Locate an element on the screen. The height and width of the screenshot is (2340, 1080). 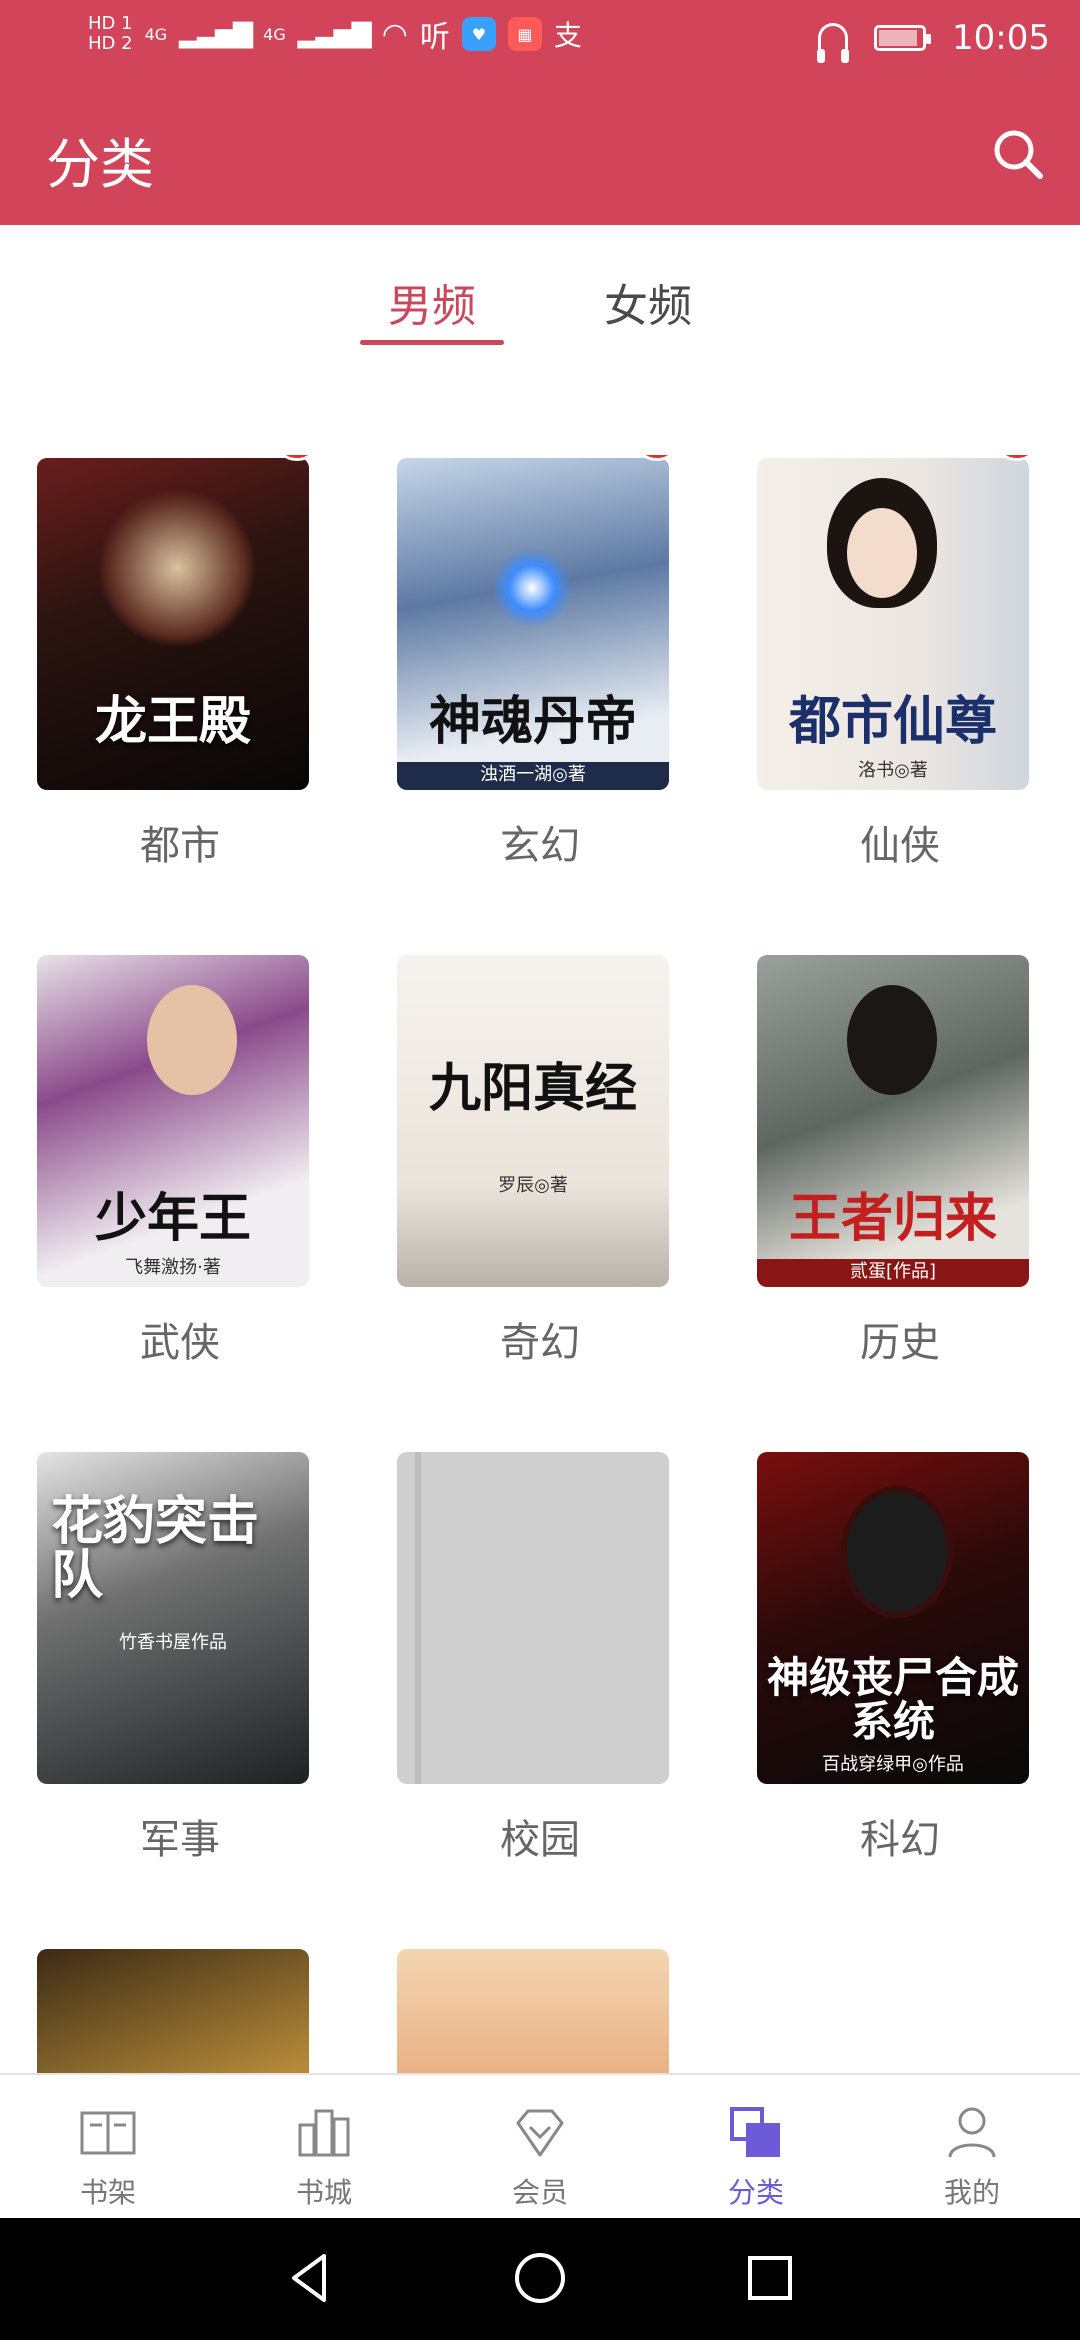
status-left: HD 1 HD 2 4G ▂▃▅▇ 4G ▂▃▅▇ ◠ 听 ♥ ▦ 支 is located at coordinates (335, 34).